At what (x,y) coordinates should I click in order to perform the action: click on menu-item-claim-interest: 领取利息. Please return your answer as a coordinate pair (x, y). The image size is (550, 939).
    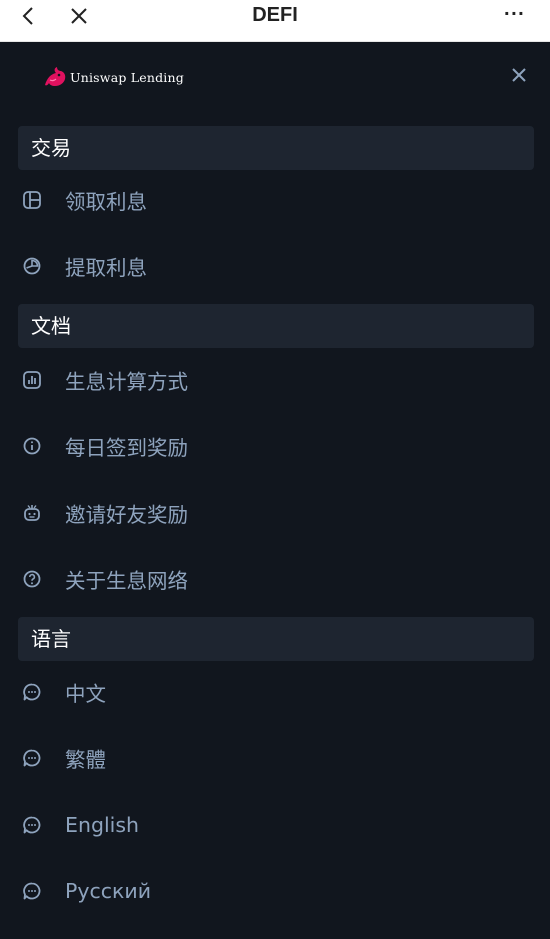
    Looking at the image, I should click on (275, 200).